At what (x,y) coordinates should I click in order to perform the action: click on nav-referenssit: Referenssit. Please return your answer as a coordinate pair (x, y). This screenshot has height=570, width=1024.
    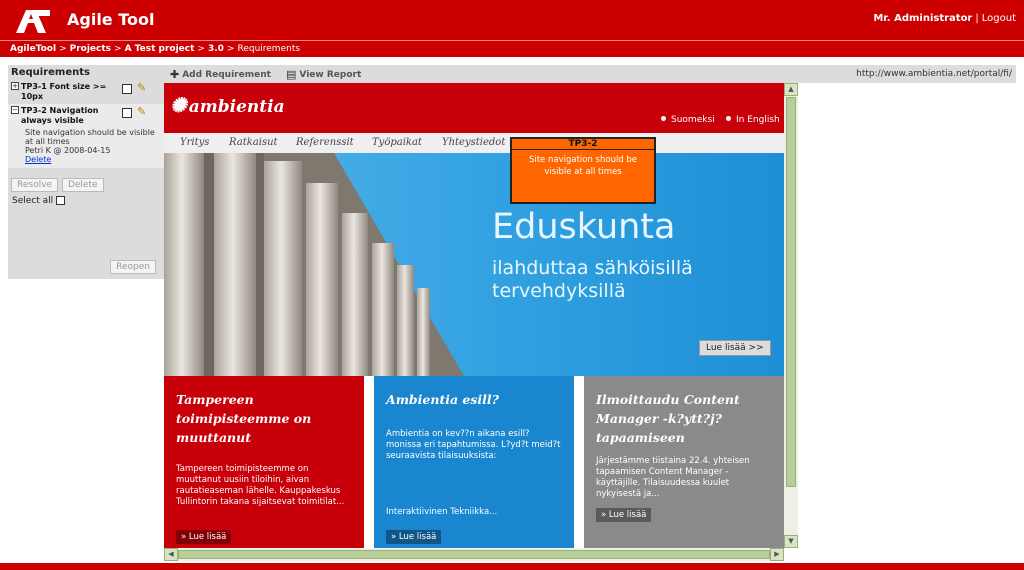
    Looking at the image, I should click on (325, 142).